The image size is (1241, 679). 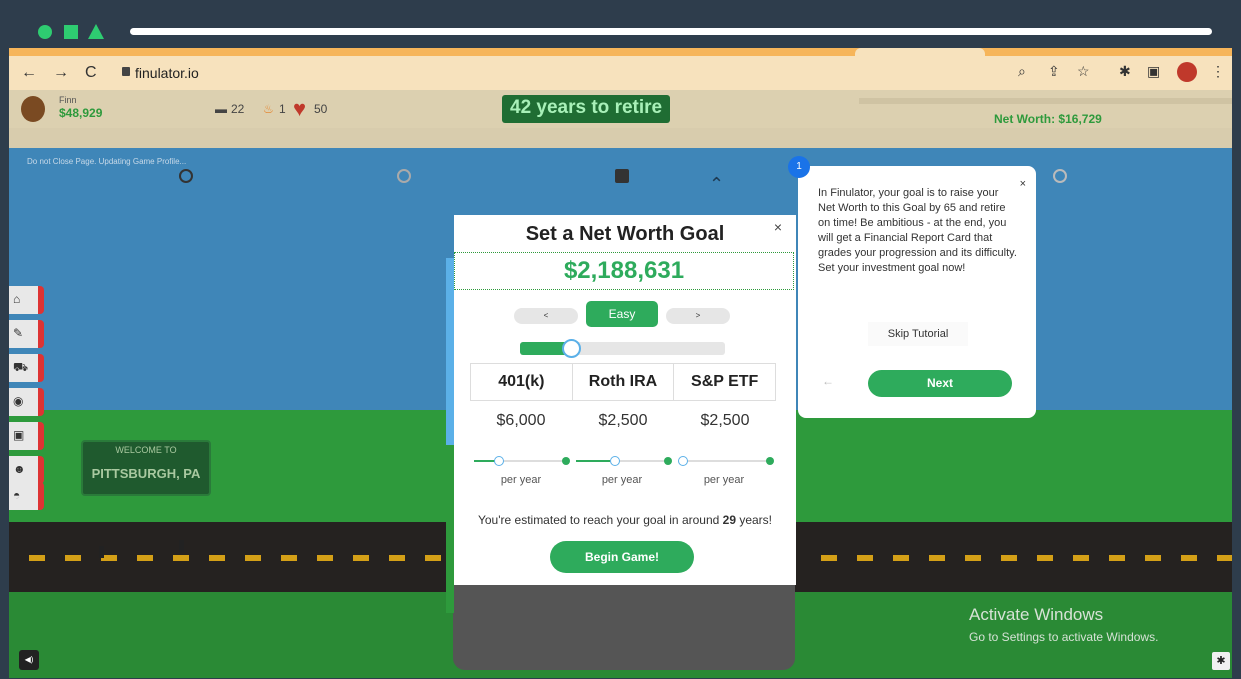 What do you see at coordinates (1022, 71) in the screenshot?
I see `zoom-icon: ⌕` at bounding box center [1022, 71].